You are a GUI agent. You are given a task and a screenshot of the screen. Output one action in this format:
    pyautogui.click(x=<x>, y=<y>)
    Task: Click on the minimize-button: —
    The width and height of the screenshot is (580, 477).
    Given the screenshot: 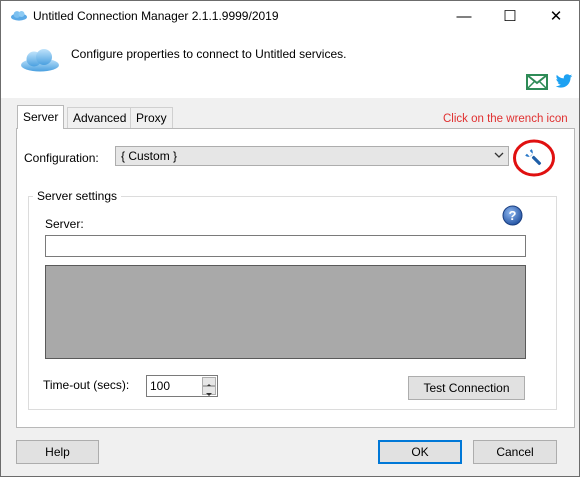 What is the action you would take?
    pyautogui.click(x=464, y=16)
    